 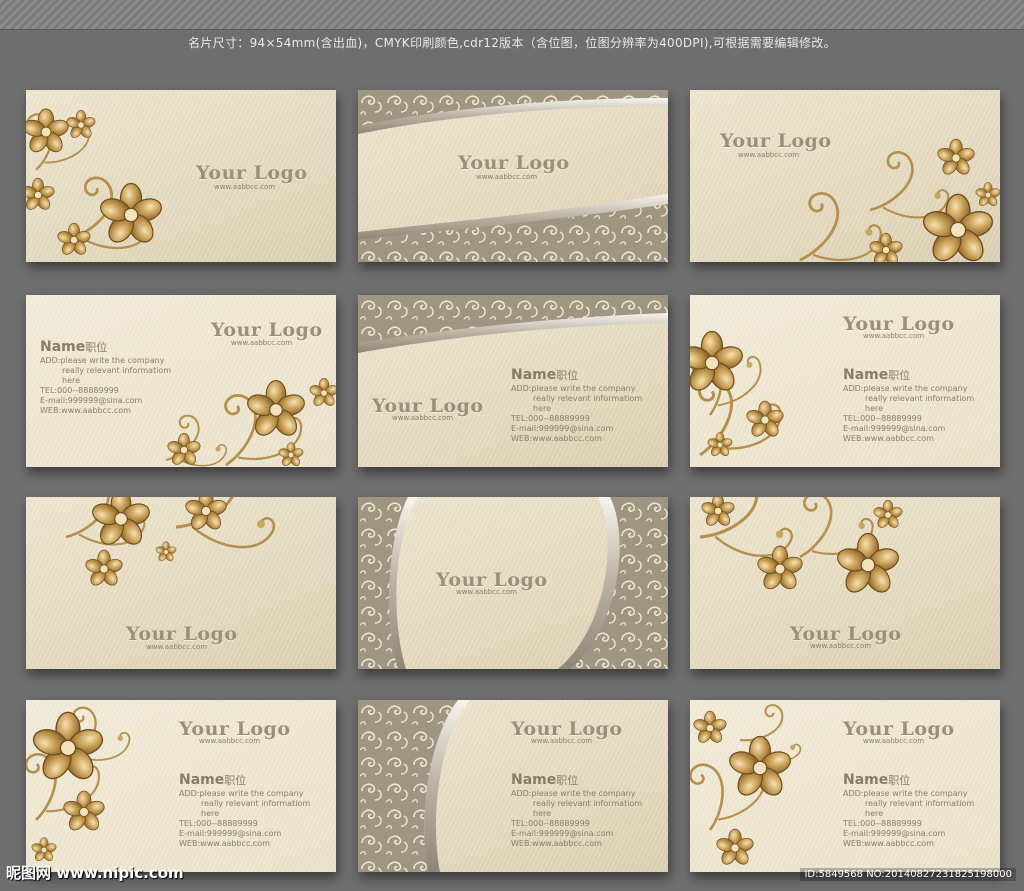 I want to click on site-watermark: 昵图网 www.nipic.com, so click(x=95, y=873).